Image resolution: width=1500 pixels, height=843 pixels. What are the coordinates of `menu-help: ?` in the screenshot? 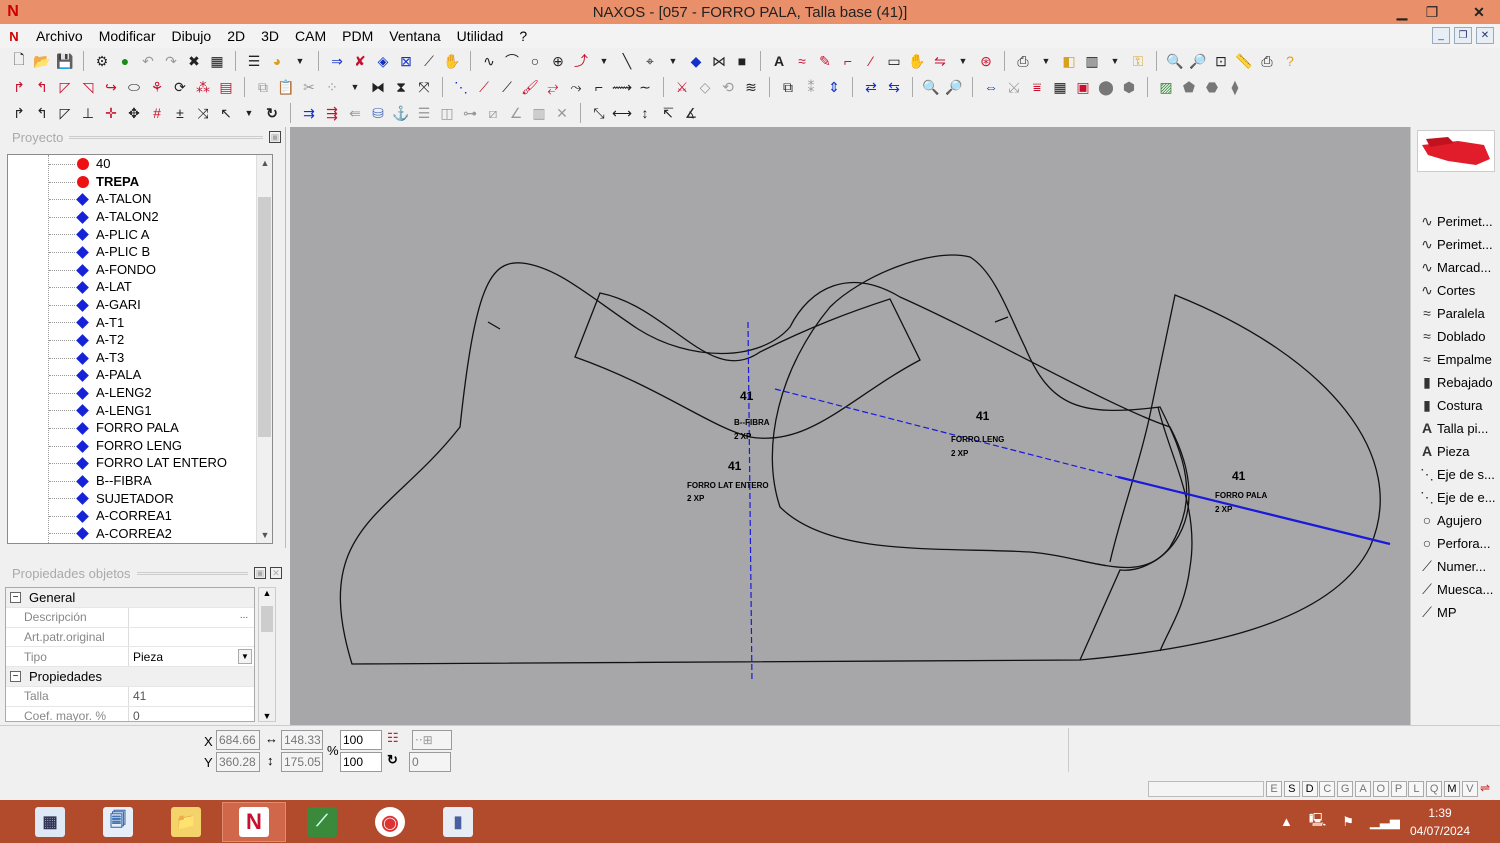 It's located at (523, 36).